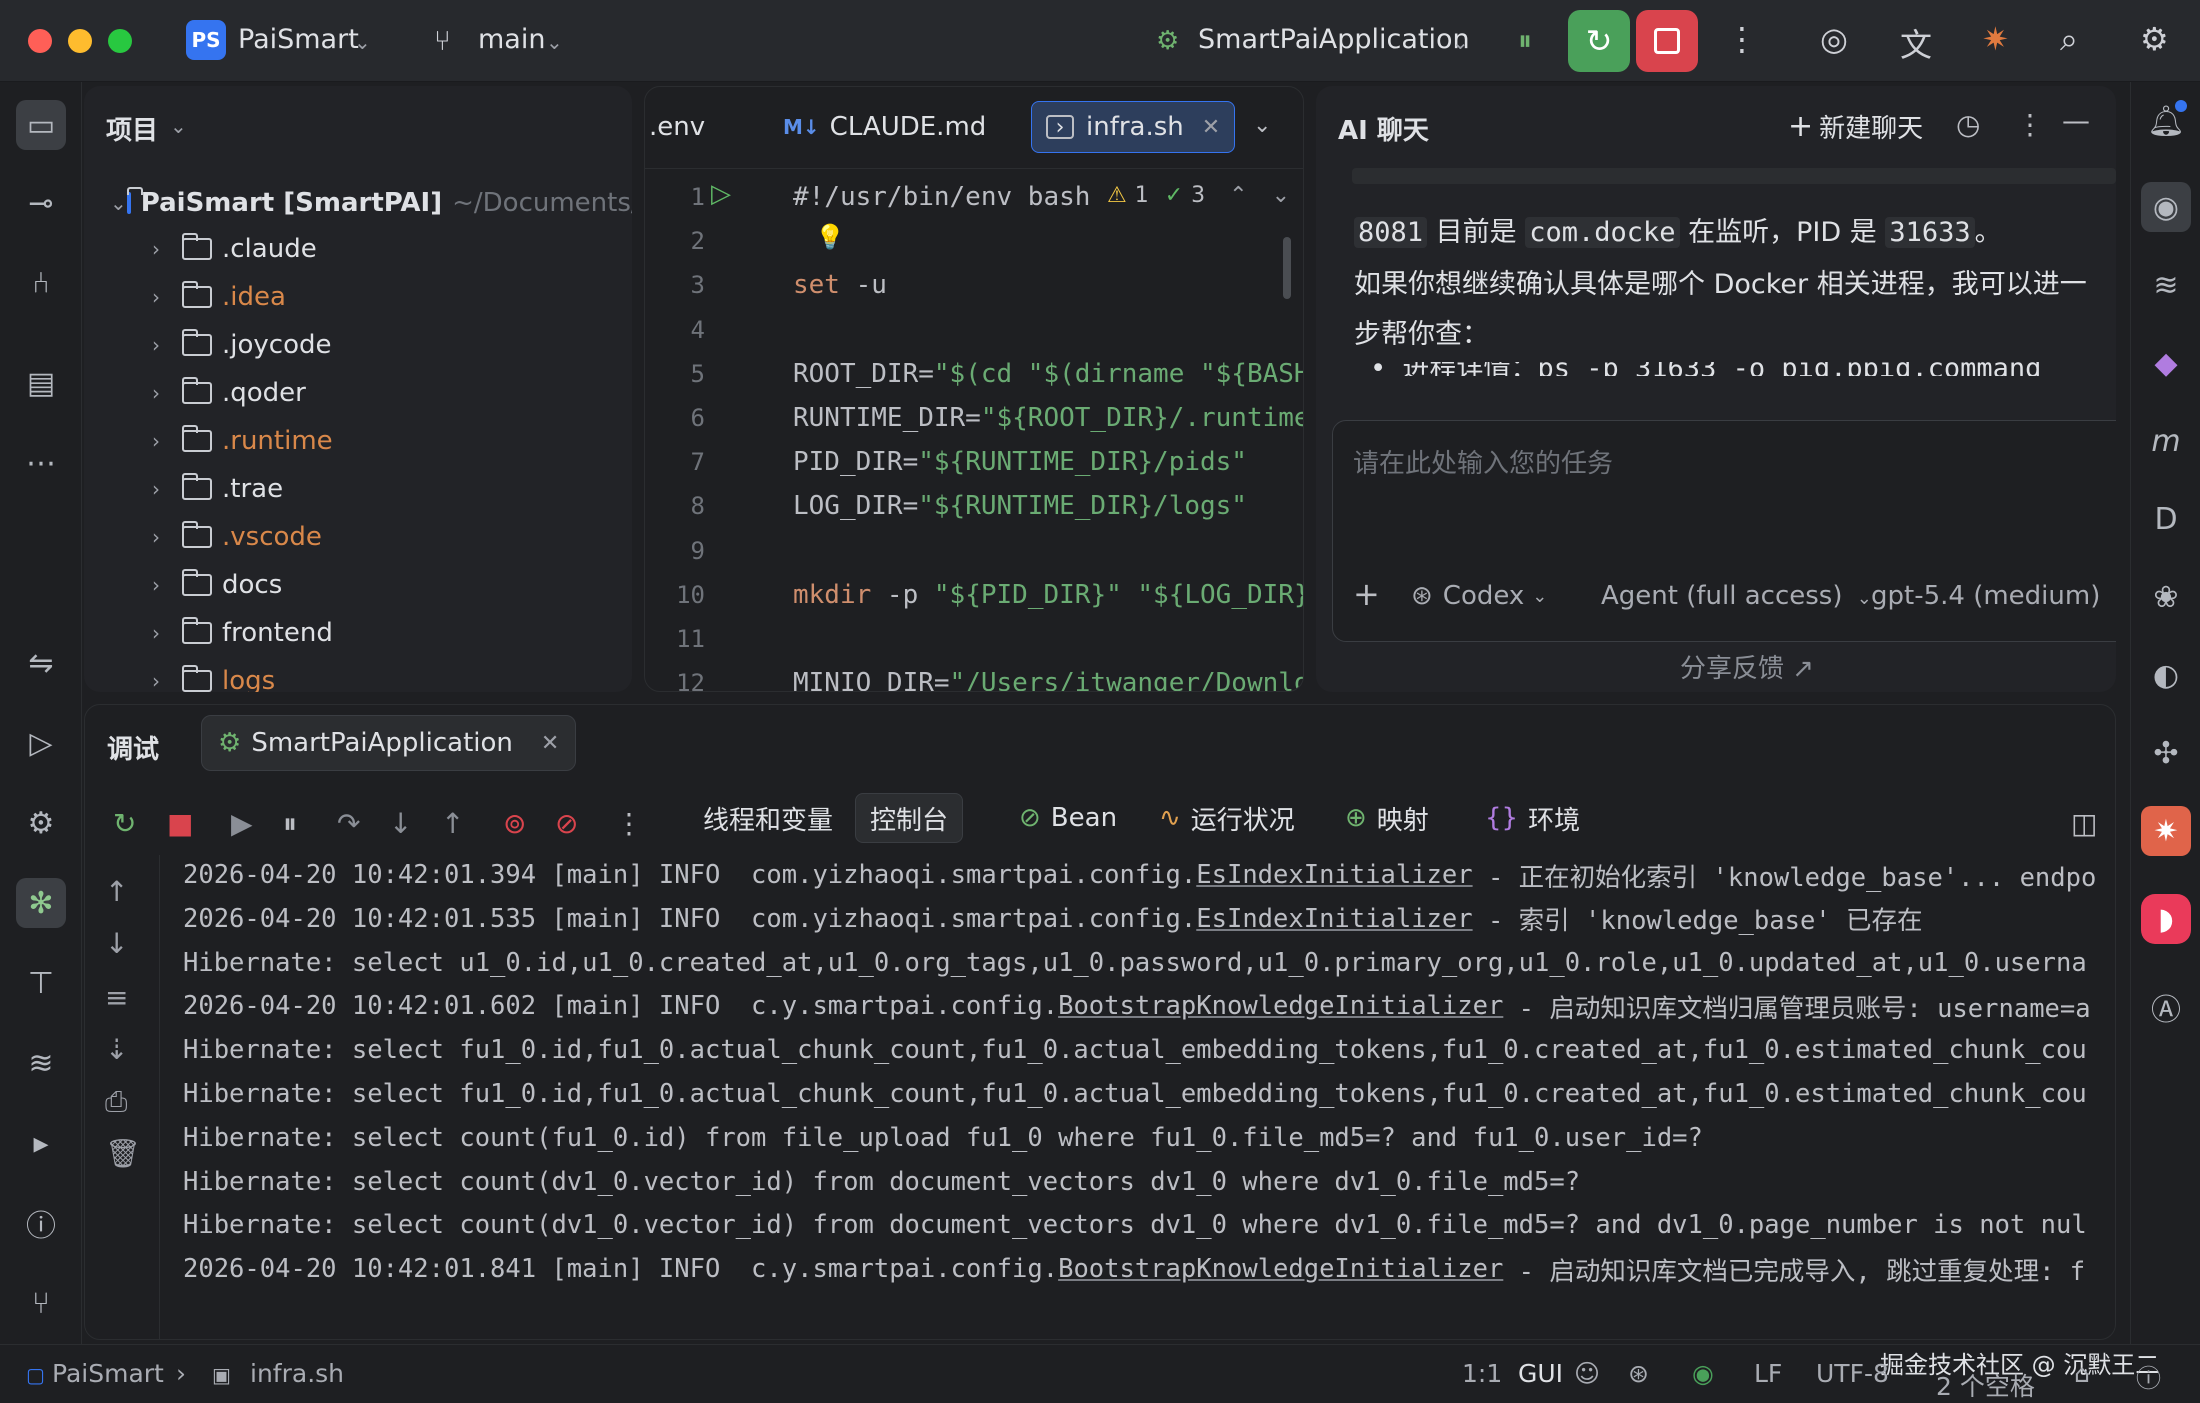  What do you see at coordinates (371, 203) in the screenshot?
I see `tree-root: ⌄ PaiSmart [SmartPAI] ~/Documents/G` at bounding box center [371, 203].